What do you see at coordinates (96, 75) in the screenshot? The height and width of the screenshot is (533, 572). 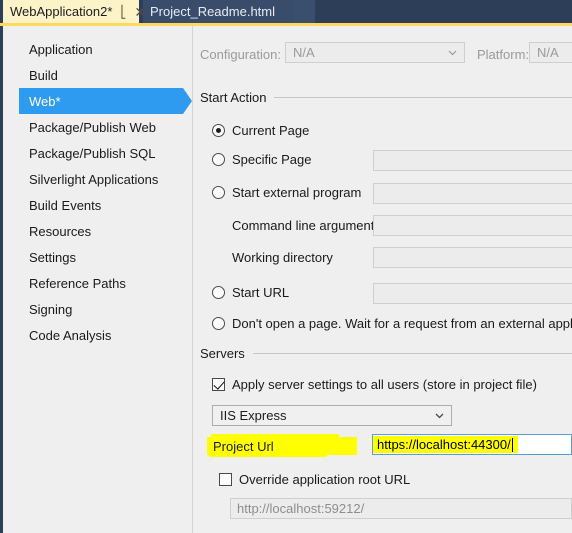 I see `sidebar-item-build: Build` at bounding box center [96, 75].